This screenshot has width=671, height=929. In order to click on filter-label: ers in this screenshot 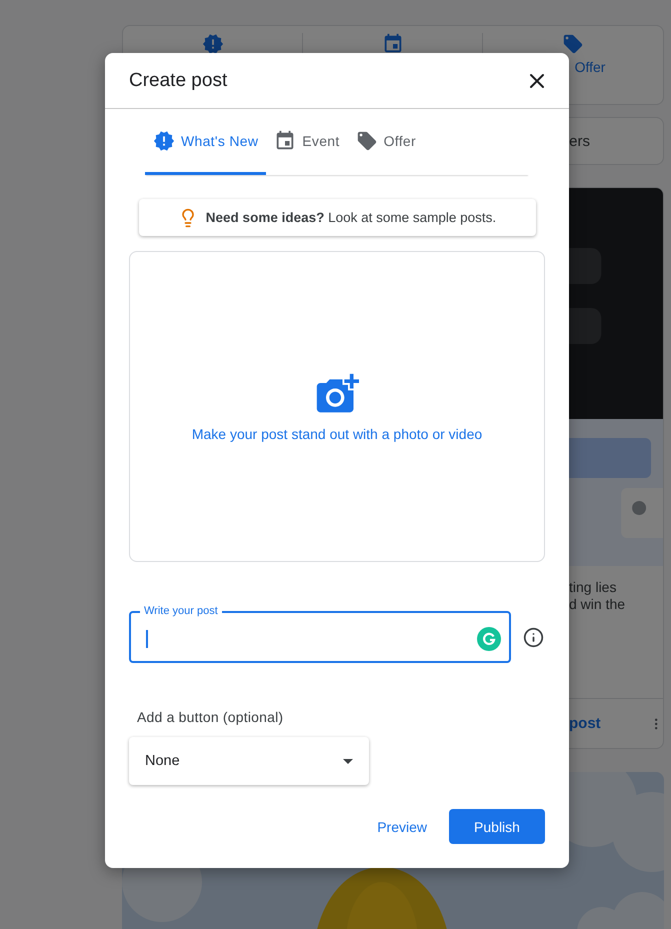, I will do `click(579, 141)`.